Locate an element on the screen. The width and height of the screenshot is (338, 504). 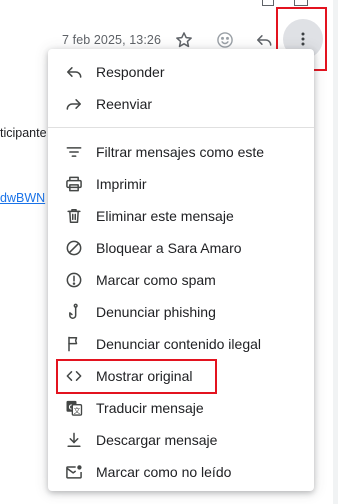
menu-item-translate: G 文 Traducir mensaje is located at coordinates (181, 408).